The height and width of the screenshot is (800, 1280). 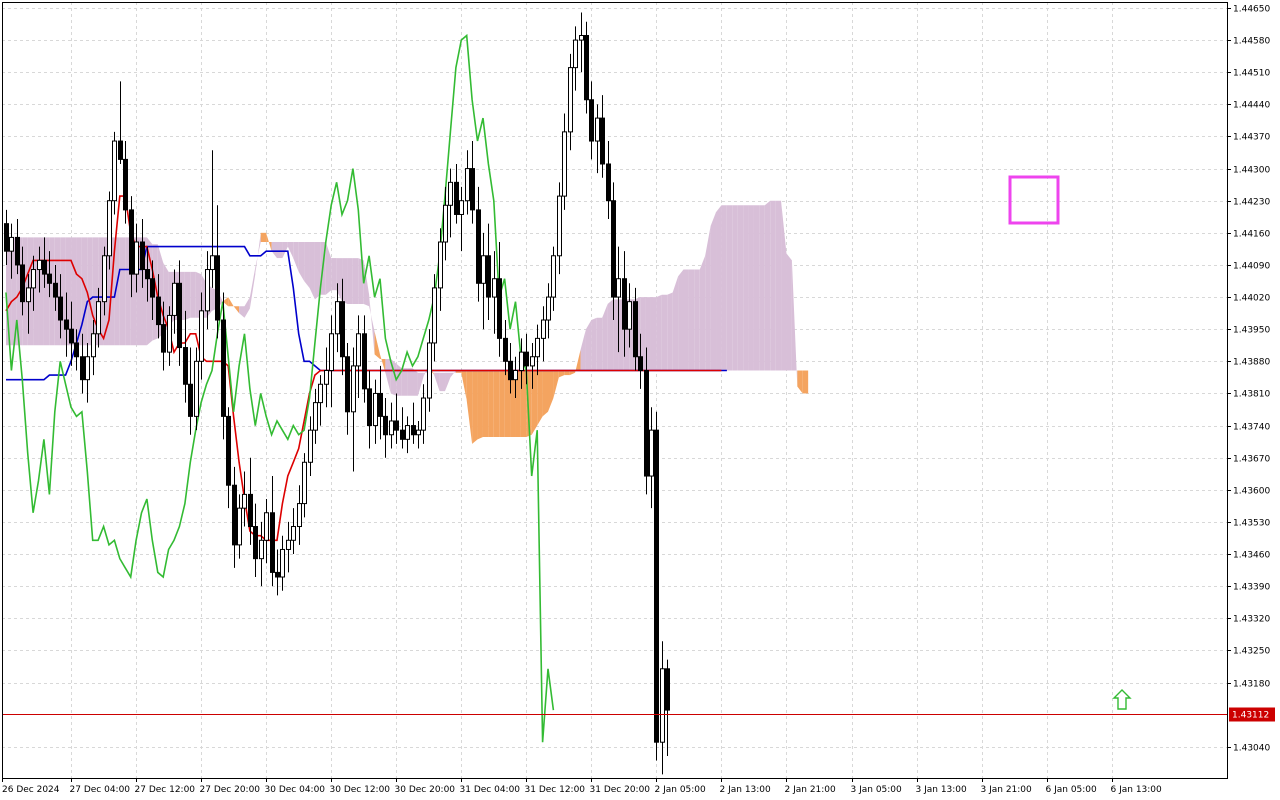 What do you see at coordinates (1034, 200) in the screenshot?
I see `highlight-box` at bounding box center [1034, 200].